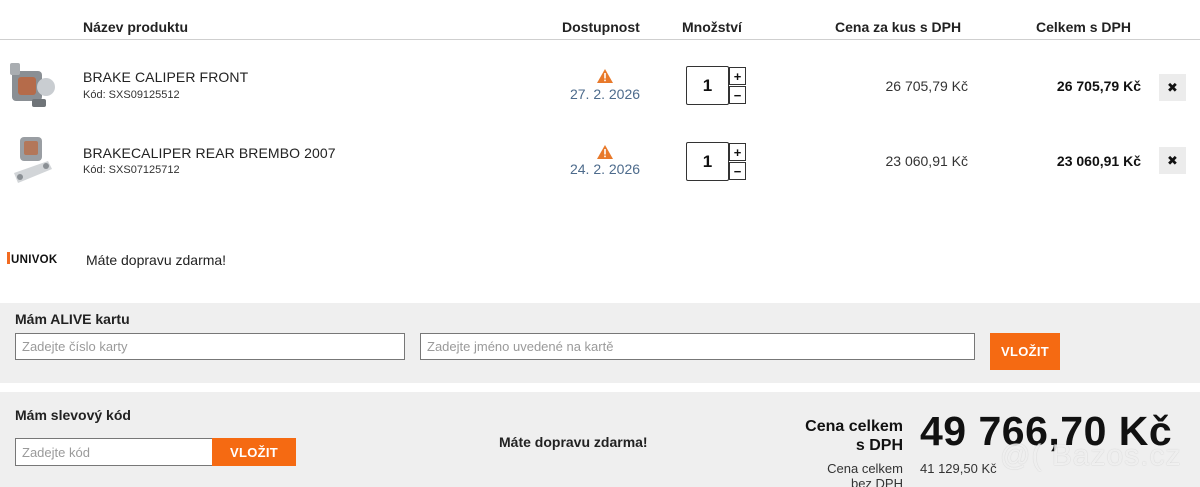 This screenshot has height=487, width=1200. I want to click on unit-price: 26 705,79 Kč, so click(926, 86).